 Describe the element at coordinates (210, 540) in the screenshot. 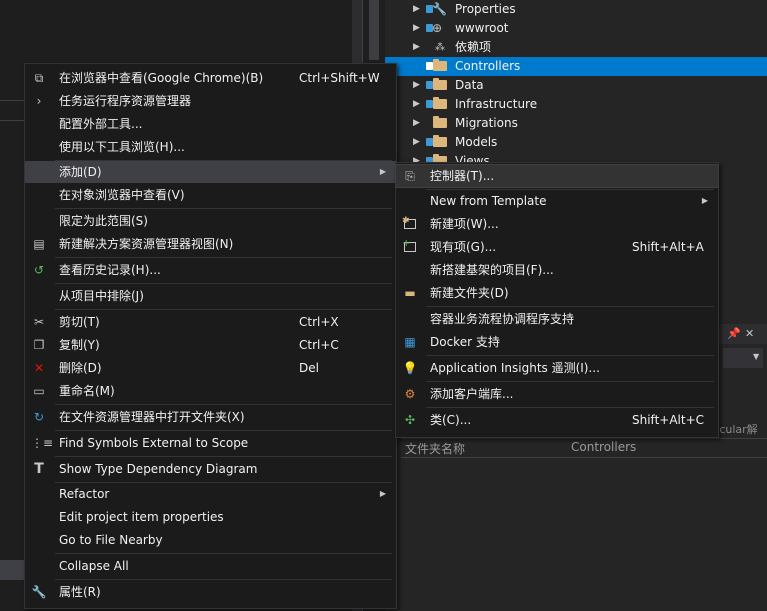

I see `menu-item-go-to-file-nearby: Go to File Nearby` at that location.